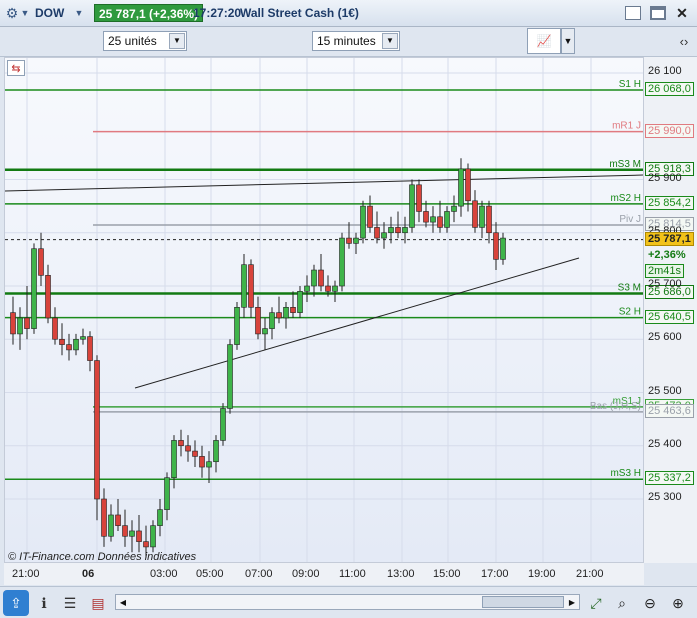  What do you see at coordinates (669, 316) in the screenshot?
I see `level-value-badge: 25 640,5` at bounding box center [669, 316].